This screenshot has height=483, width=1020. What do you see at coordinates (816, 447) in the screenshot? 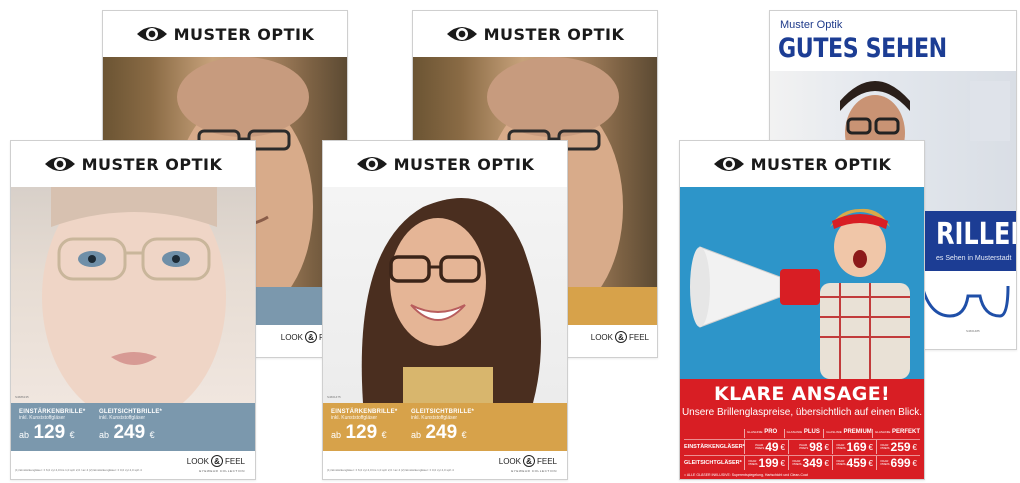
I see `price-value: 98` at bounding box center [816, 447].